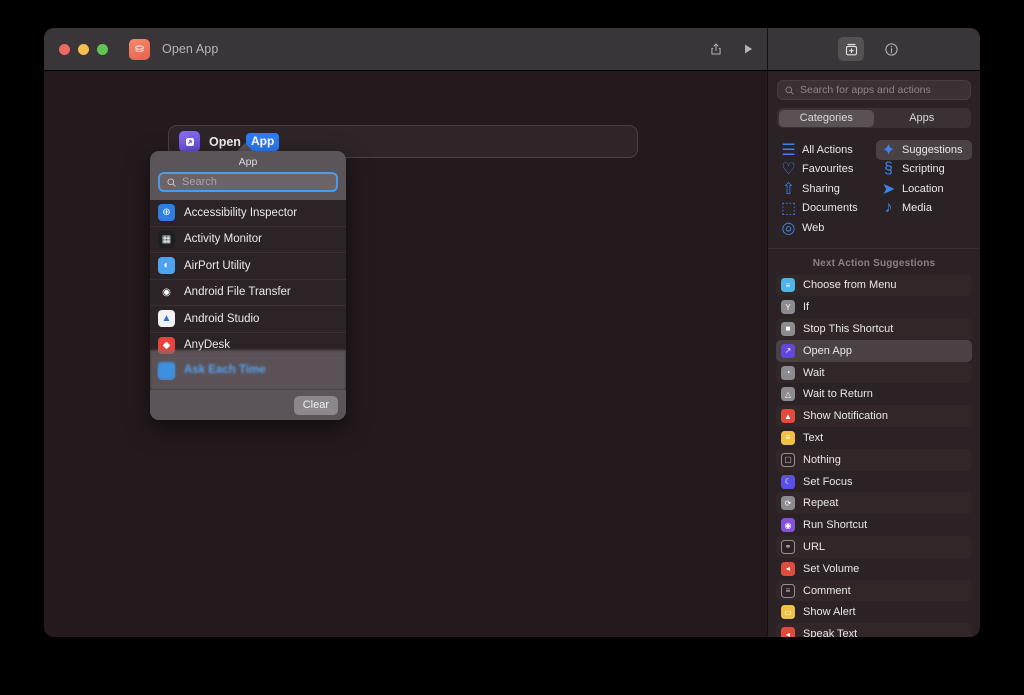 The height and width of the screenshot is (695, 1024). Describe the element at coordinates (217, 265) in the screenshot. I see `app-list-item-label: AirPort Utility` at that location.